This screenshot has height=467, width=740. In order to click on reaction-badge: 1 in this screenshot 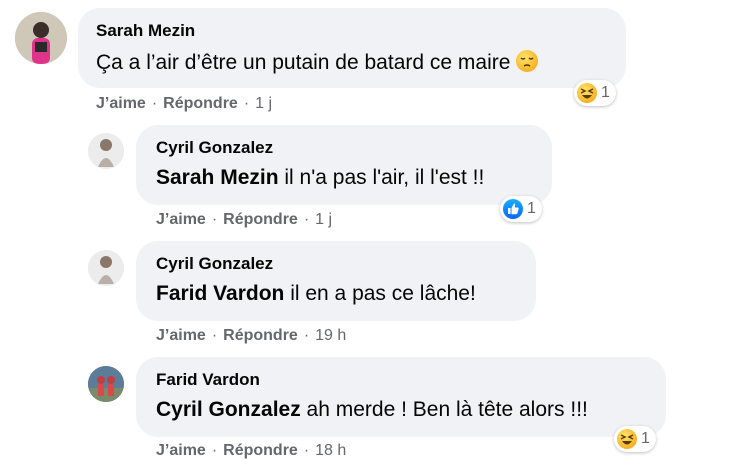, I will do `click(635, 439)`.